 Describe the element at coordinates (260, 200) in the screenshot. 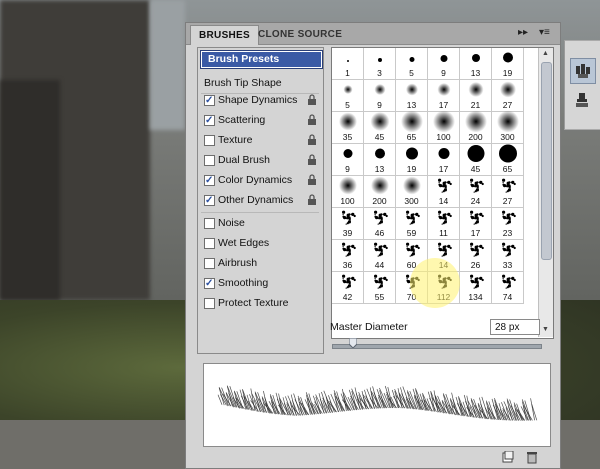

I see `option-other-dynamics: Other Dynamics` at that location.